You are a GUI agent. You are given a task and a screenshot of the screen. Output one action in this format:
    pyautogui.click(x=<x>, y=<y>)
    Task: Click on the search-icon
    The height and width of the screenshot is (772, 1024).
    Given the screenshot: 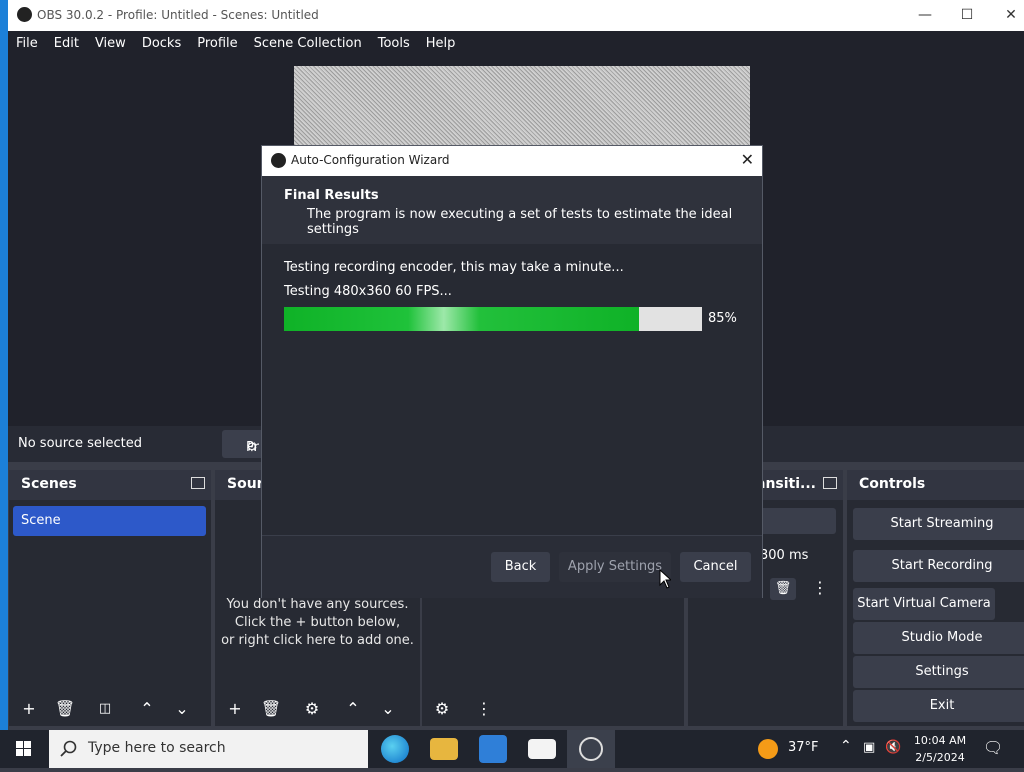 What is the action you would take?
    pyautogui.click(x=68, y=748)
    